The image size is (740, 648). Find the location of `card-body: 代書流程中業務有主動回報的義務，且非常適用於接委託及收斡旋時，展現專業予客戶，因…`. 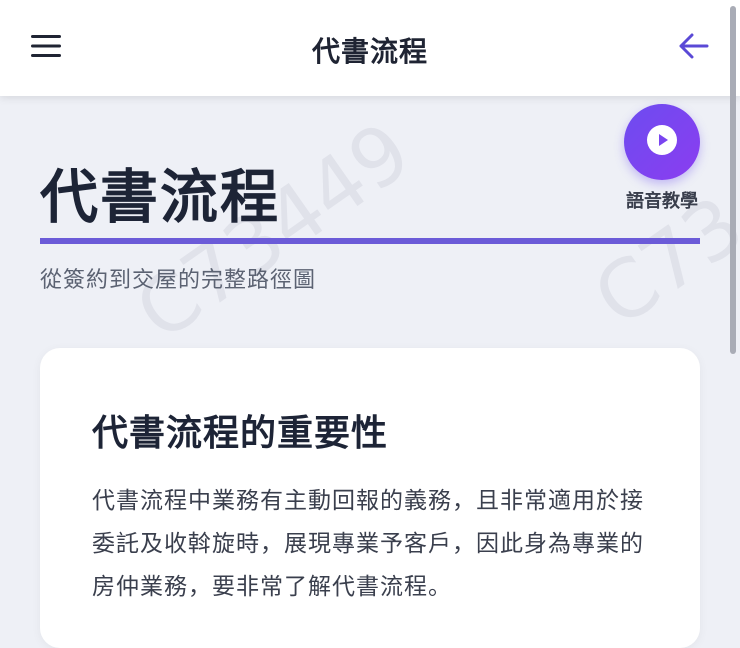

card-body: 代書流程中業務有主動回報的義務，且非常適用於接委託及收斡旋時，展現專業予客戶，因… is located at coordinates (368, 544).